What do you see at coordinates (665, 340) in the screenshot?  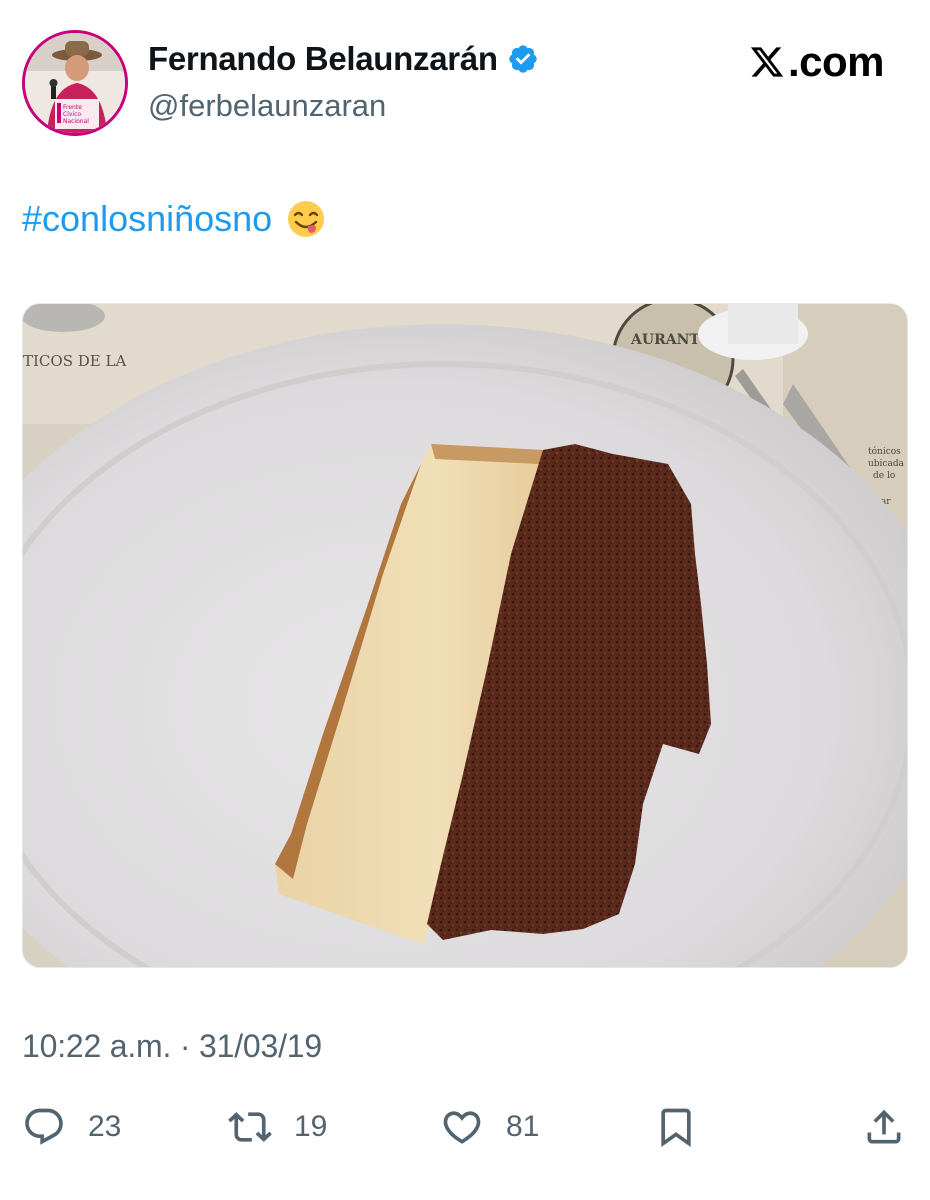 I see `logo-text: AURANT` at bounding box center [665, 340].